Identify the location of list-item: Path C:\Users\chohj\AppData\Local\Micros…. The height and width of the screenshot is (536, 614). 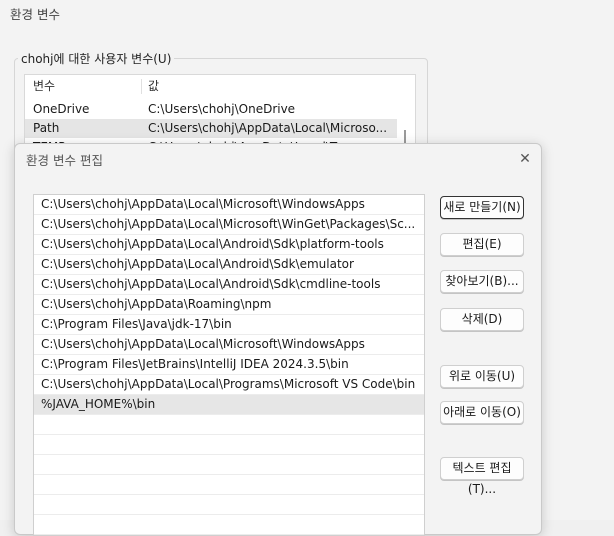
(211, 128).